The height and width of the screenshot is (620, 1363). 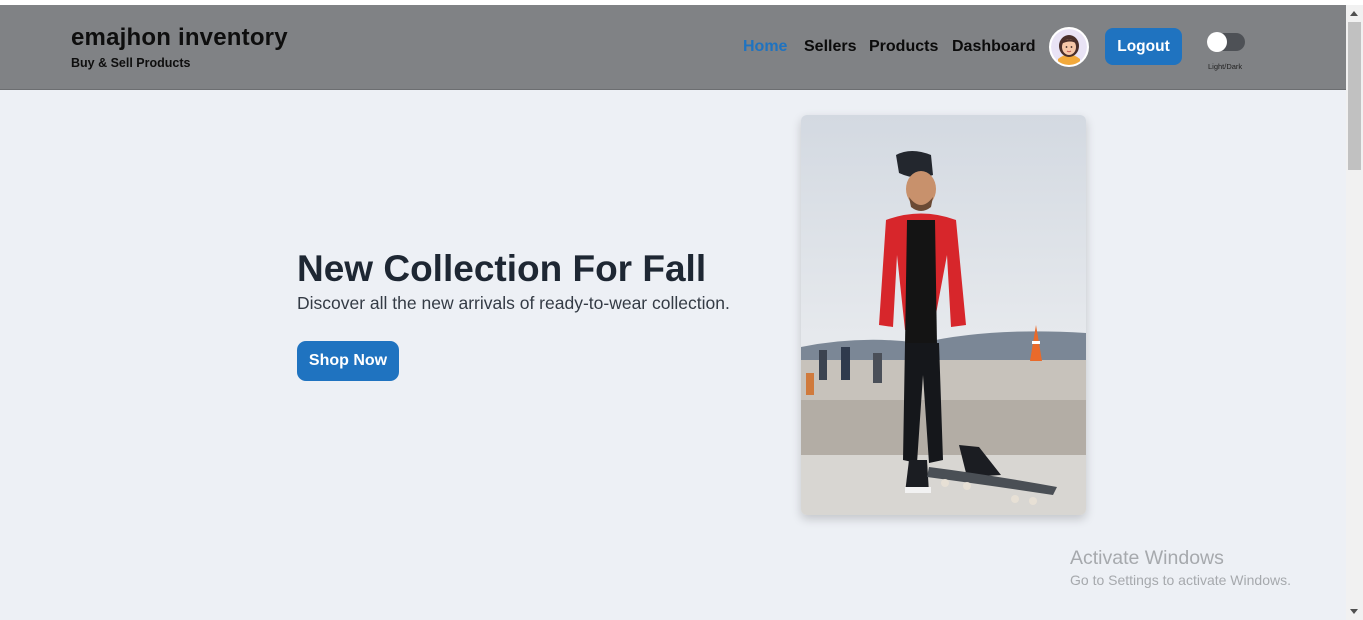 I want to click on shop-now-button: Shop Now, so click(x=348, y=361).